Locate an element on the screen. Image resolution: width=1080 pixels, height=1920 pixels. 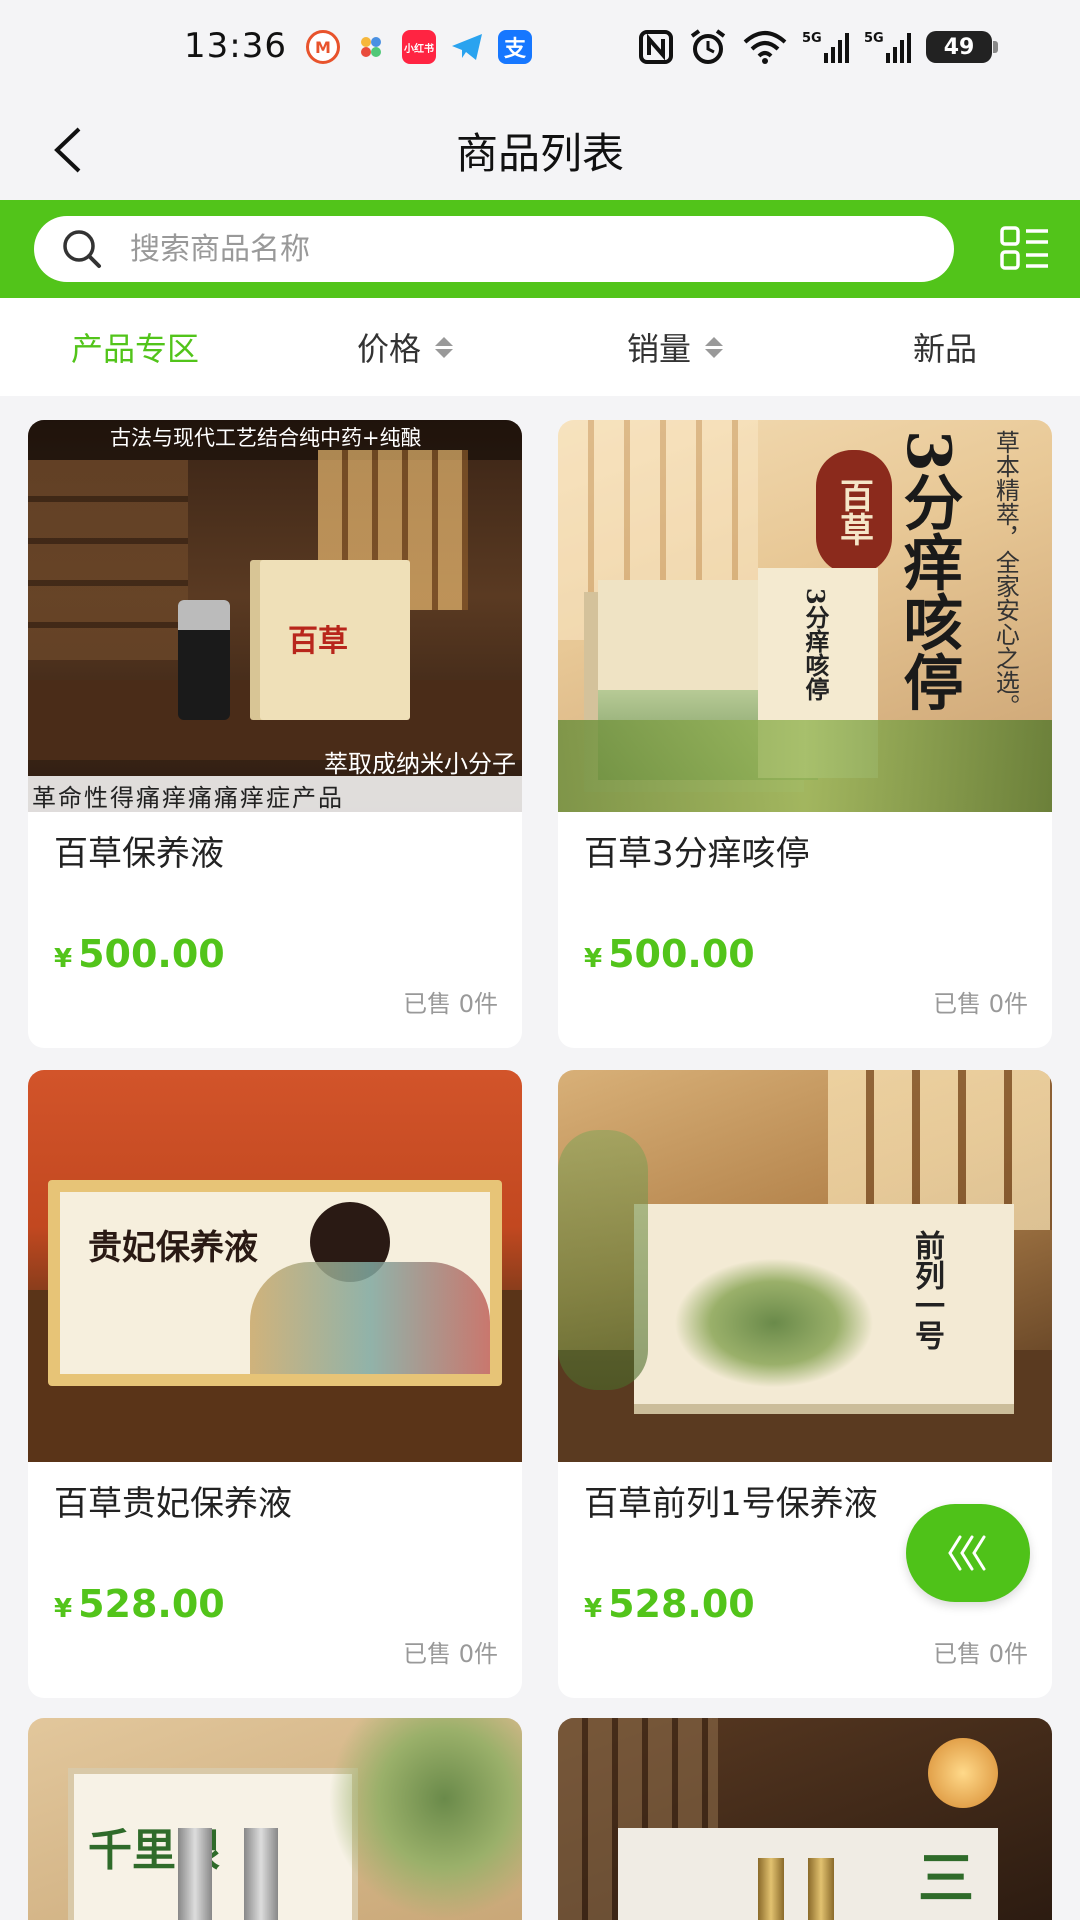
search-box is located at coordinates (494, 249).